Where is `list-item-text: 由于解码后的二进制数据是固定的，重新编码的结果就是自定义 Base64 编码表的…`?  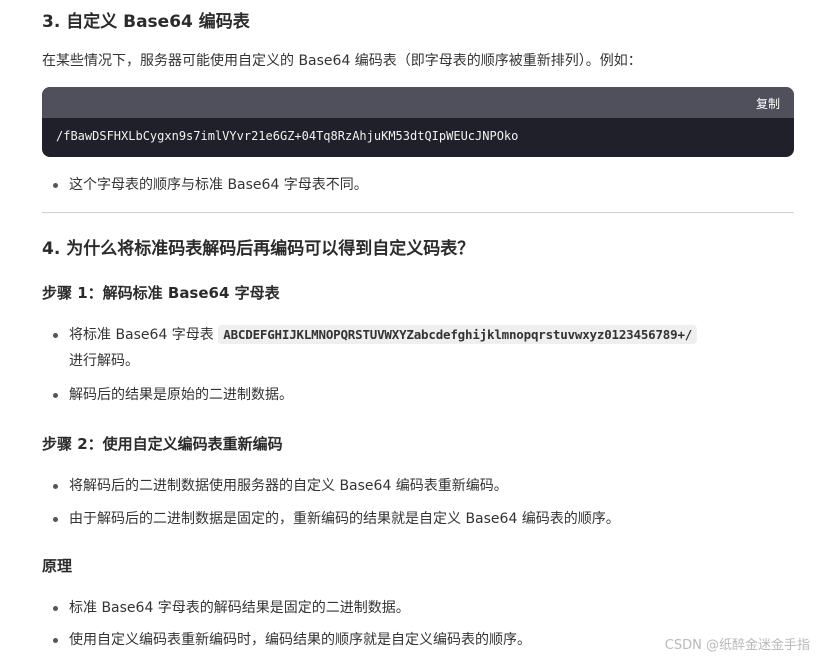 list-item-text: 由于解码后的二进制数据是固定的，重新编码的结果就是自定义 Base64 编码表的… is located at coordinates (344, 519).